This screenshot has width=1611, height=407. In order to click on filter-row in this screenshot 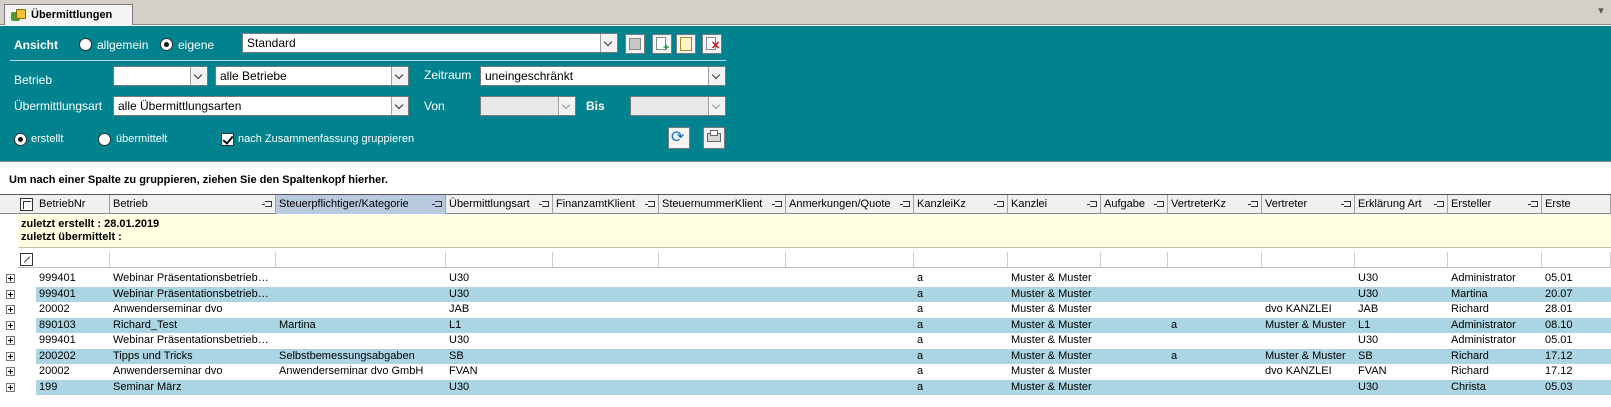, I will do `click(814, 260)`.